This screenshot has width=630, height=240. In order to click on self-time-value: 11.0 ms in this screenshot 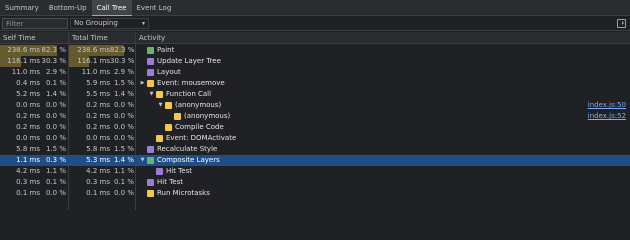, I will do `click(25, 72)`.